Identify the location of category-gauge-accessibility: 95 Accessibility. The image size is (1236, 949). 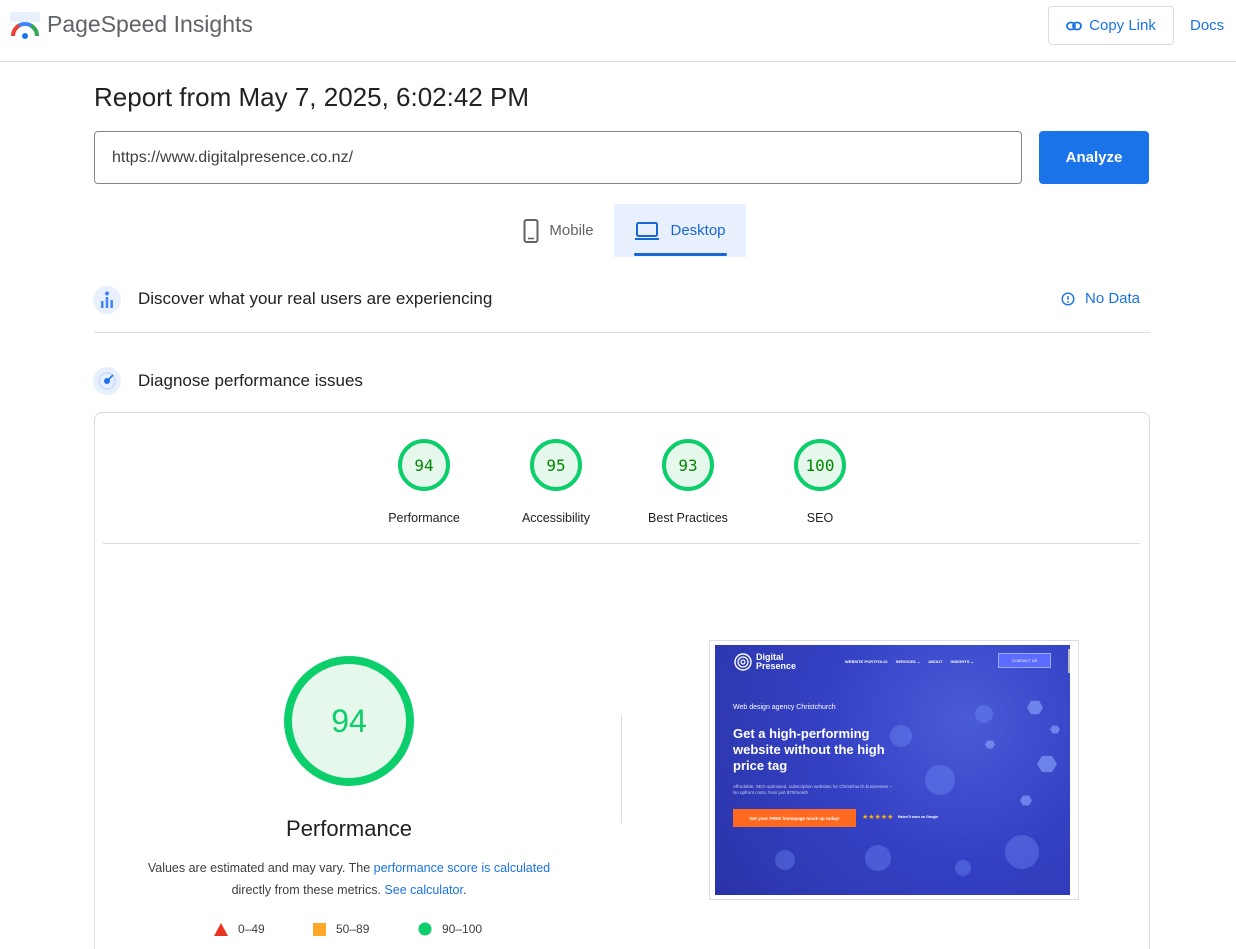
(556, 481).